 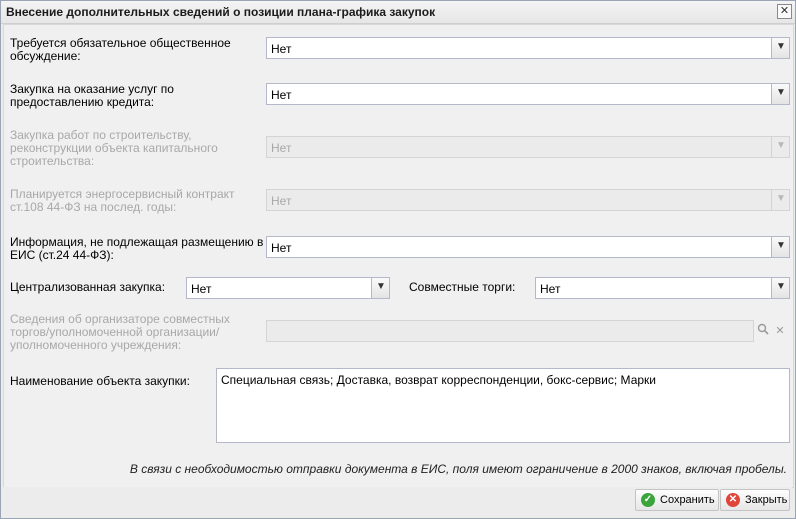 I want to click on joint-auctions-label: Совместные торги:, so click(x=462, y=287).